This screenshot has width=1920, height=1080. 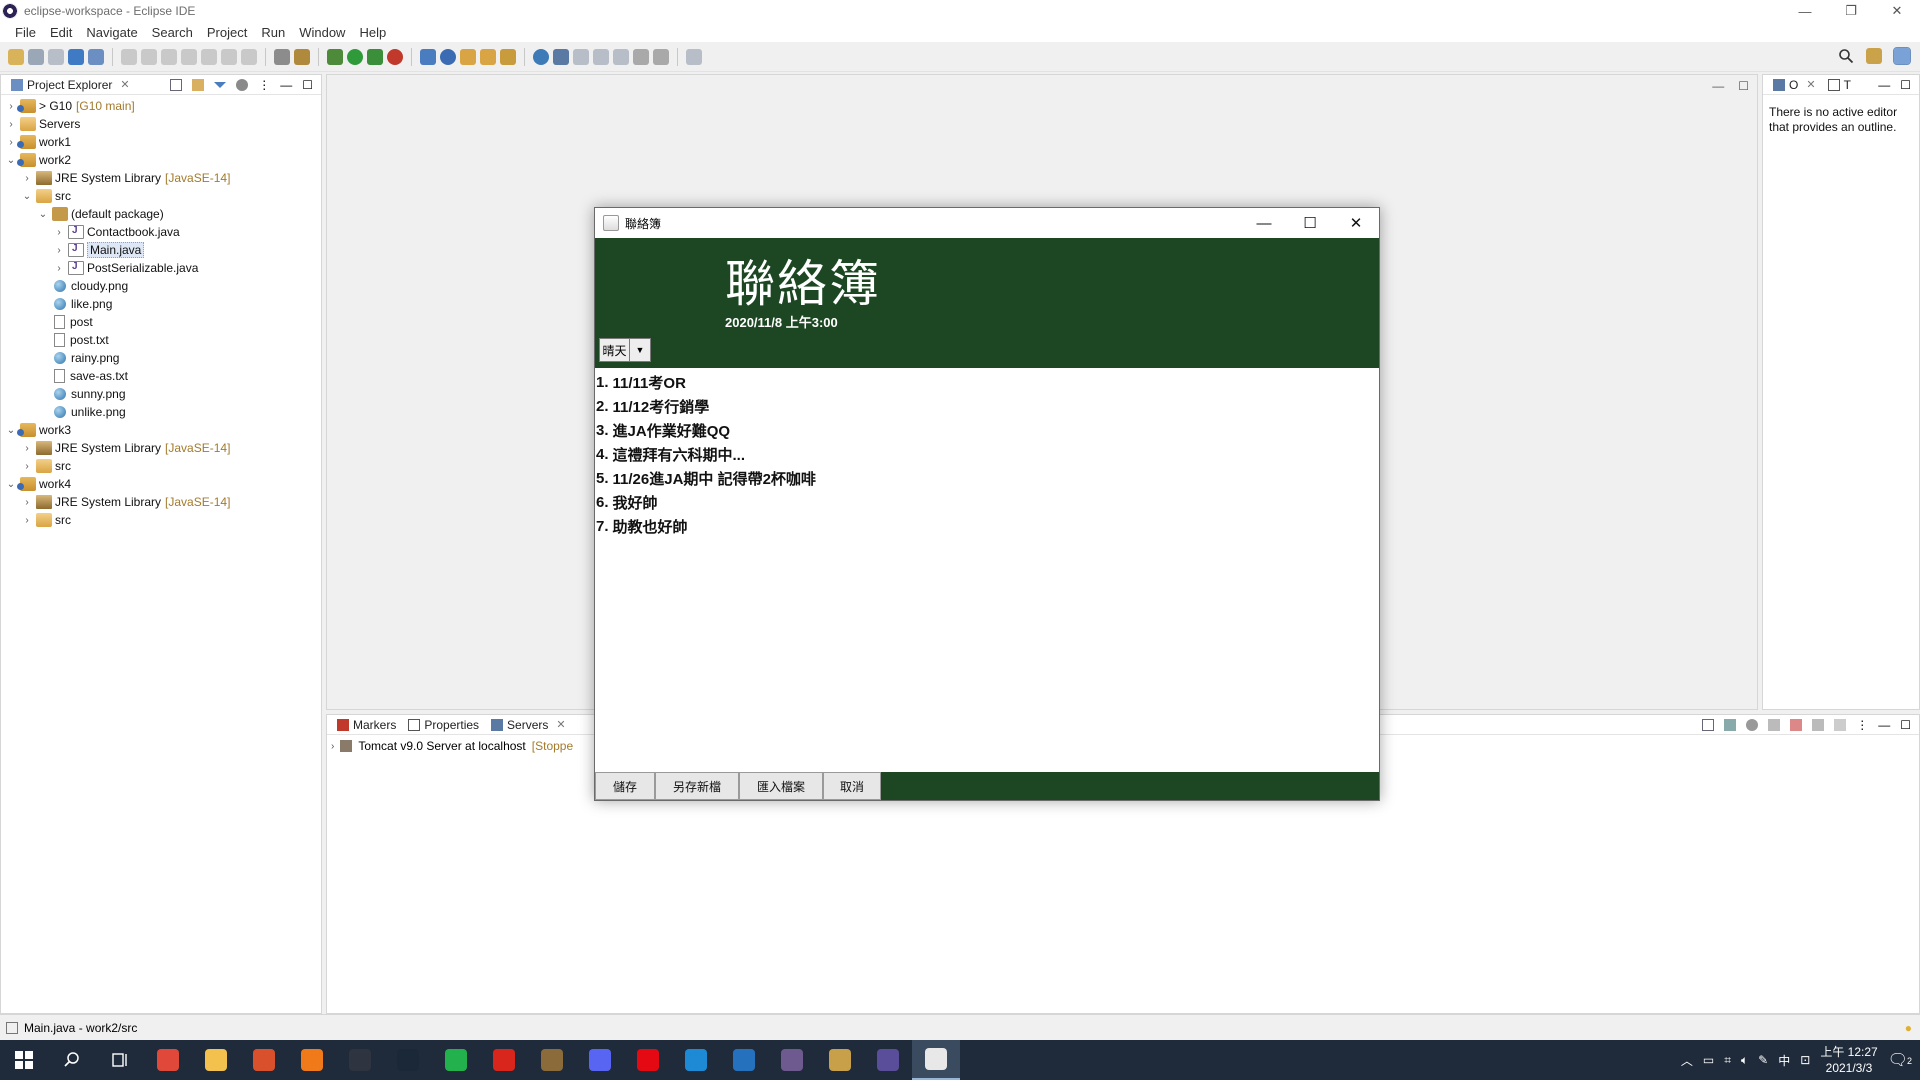 I want to click on taskbar-app-garena, so click(x=504, y=1060).